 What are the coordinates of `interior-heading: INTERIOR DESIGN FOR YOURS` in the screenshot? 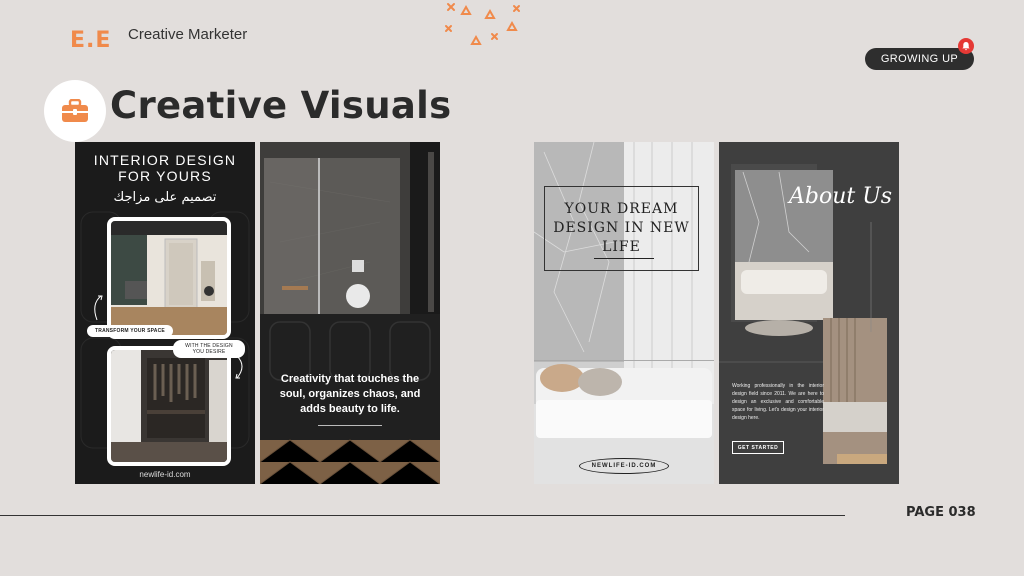 It's located at (165, 168).